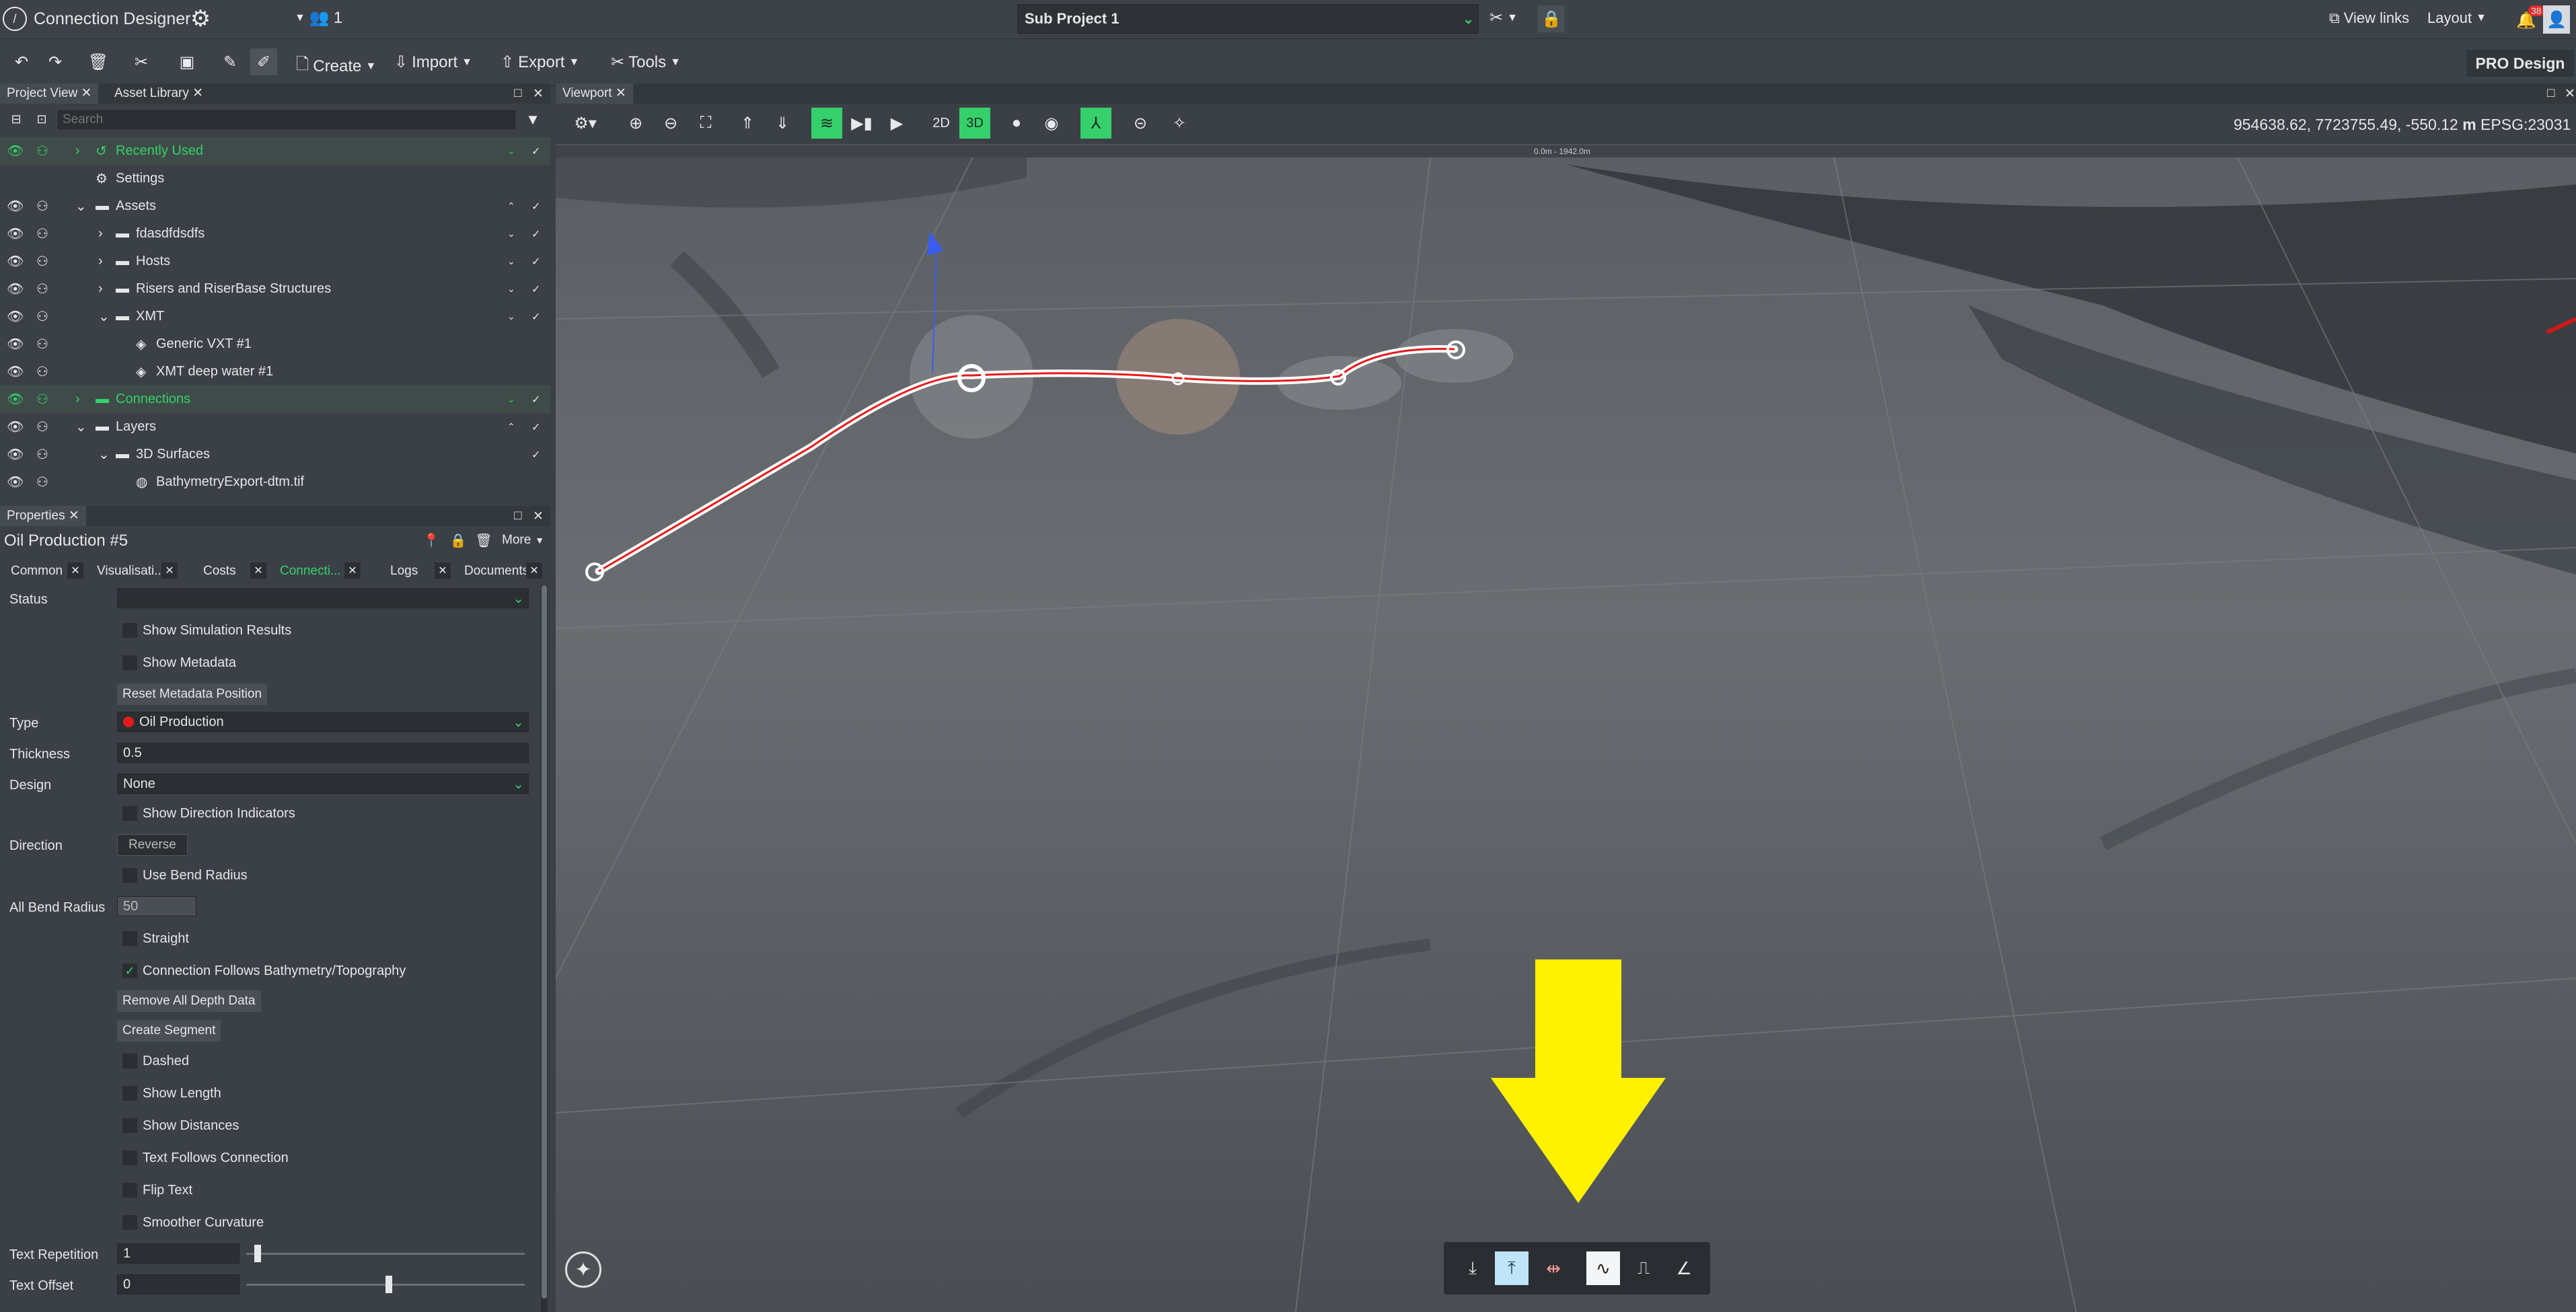 This screenshot has width=2576, height=1312. What do you see at coordinates (275, 261) in the screenshot?
I see `tree-item-hosts: 👁 ⚇ › ▬ Hosts ⌄ ✓` at bounding box center [275, 261].